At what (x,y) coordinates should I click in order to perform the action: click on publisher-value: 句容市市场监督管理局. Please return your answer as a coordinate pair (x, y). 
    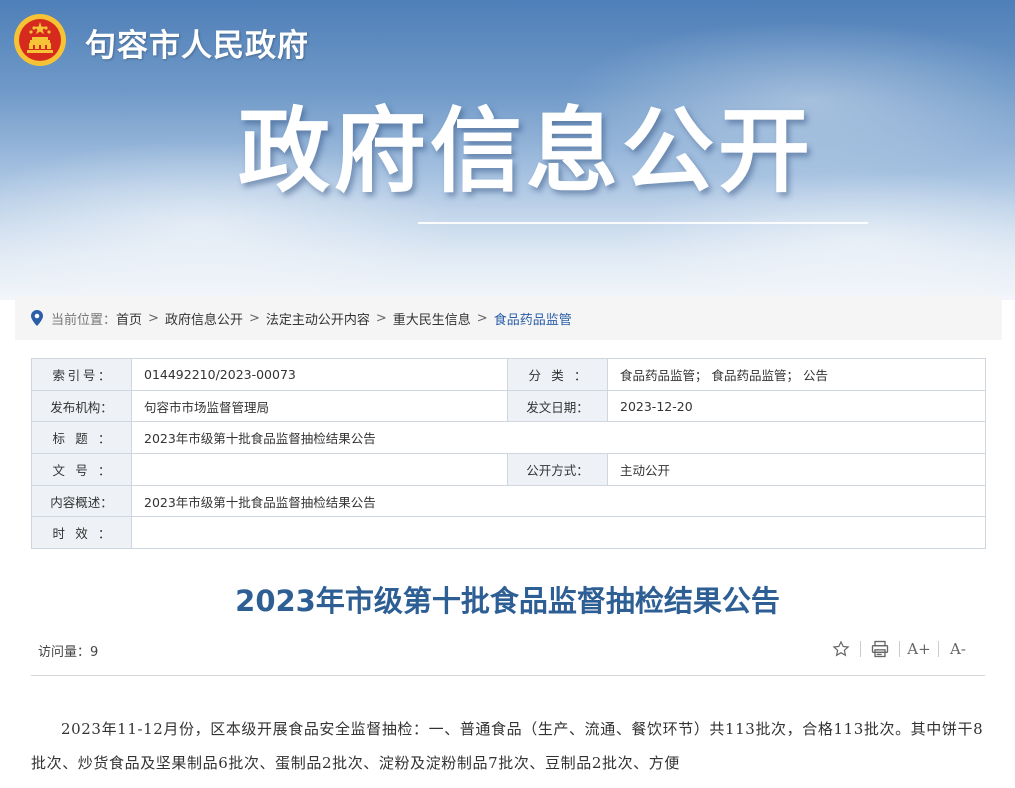
    Looking at the image, I should click on (319, 406).